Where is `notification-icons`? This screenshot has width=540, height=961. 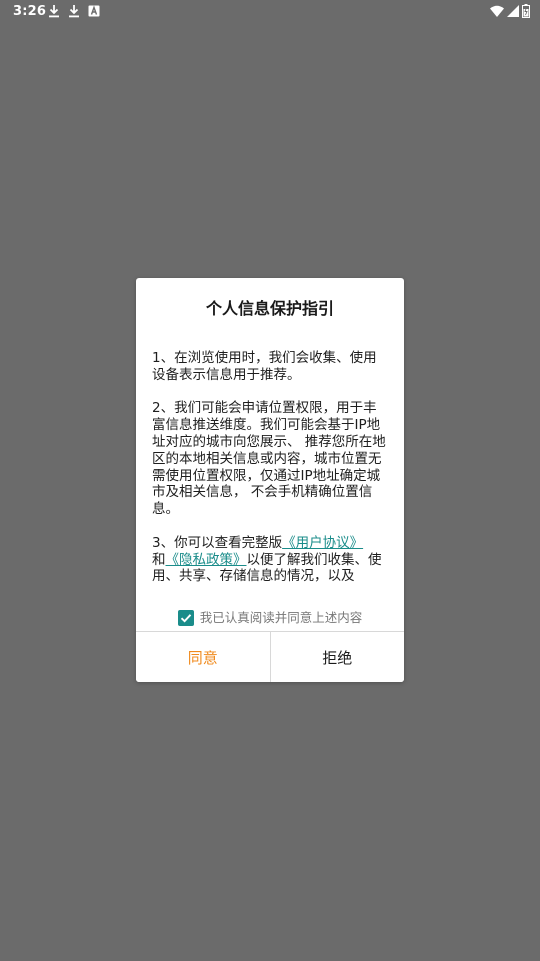 notification-icons is located at coordinates (74, 11).